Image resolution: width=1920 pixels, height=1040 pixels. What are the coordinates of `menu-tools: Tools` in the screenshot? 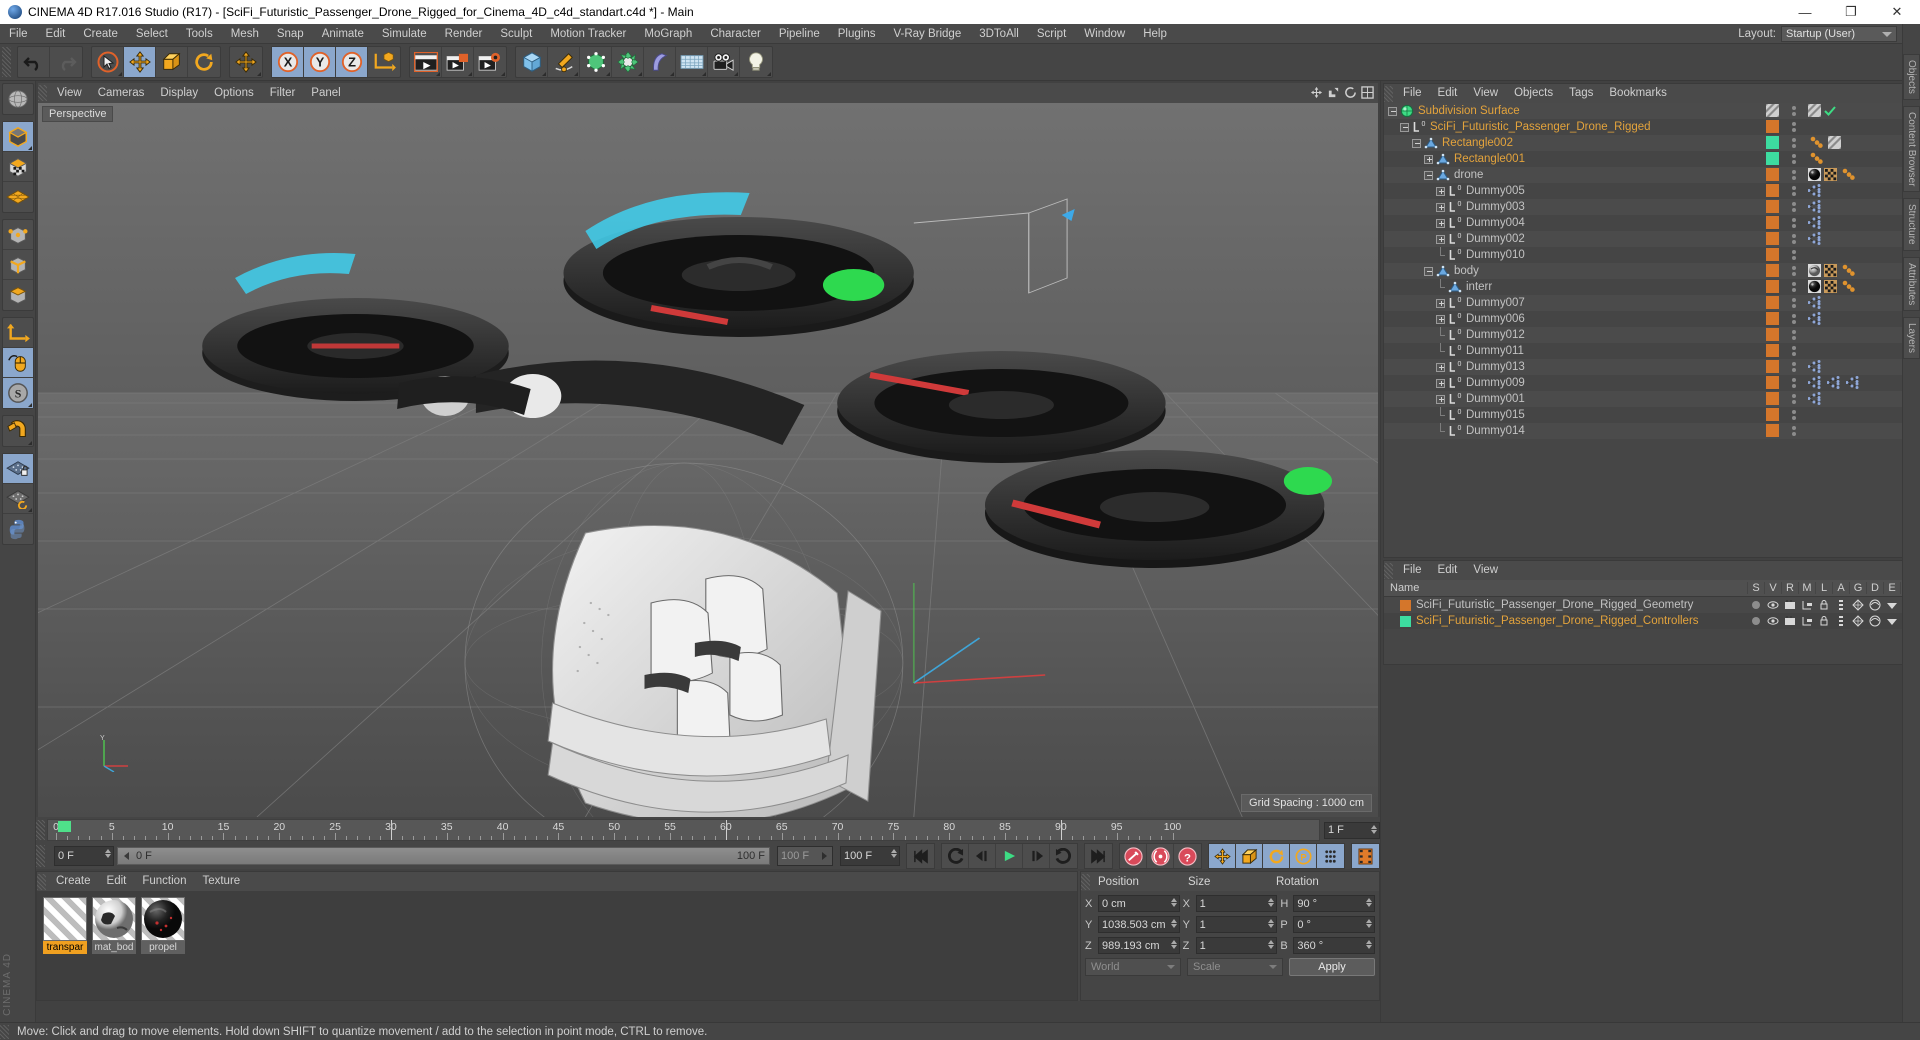 It's located at (199, 34).